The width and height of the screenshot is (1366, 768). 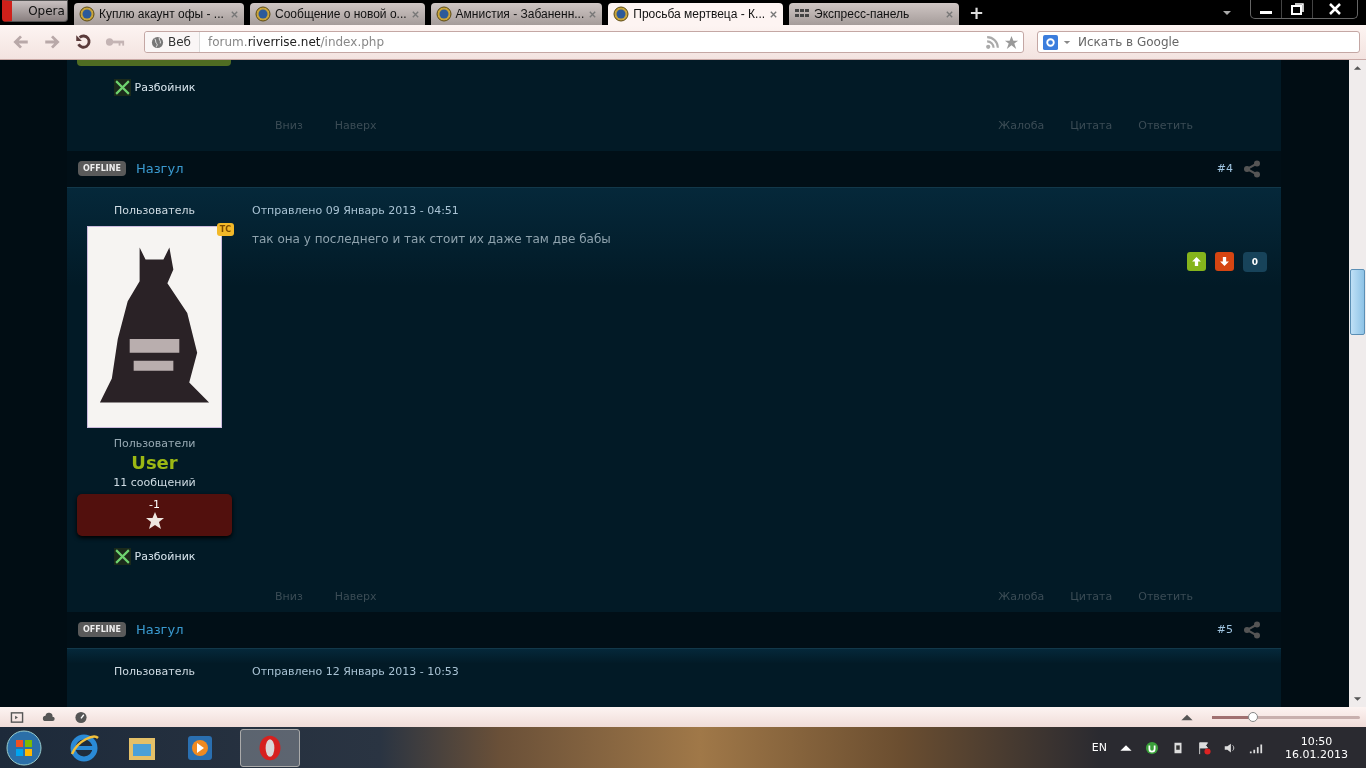 What do you see at coordinates (1224, 630) in the screenshot?
I see `post-number-link: #5` at bounding box center [1224, 630].